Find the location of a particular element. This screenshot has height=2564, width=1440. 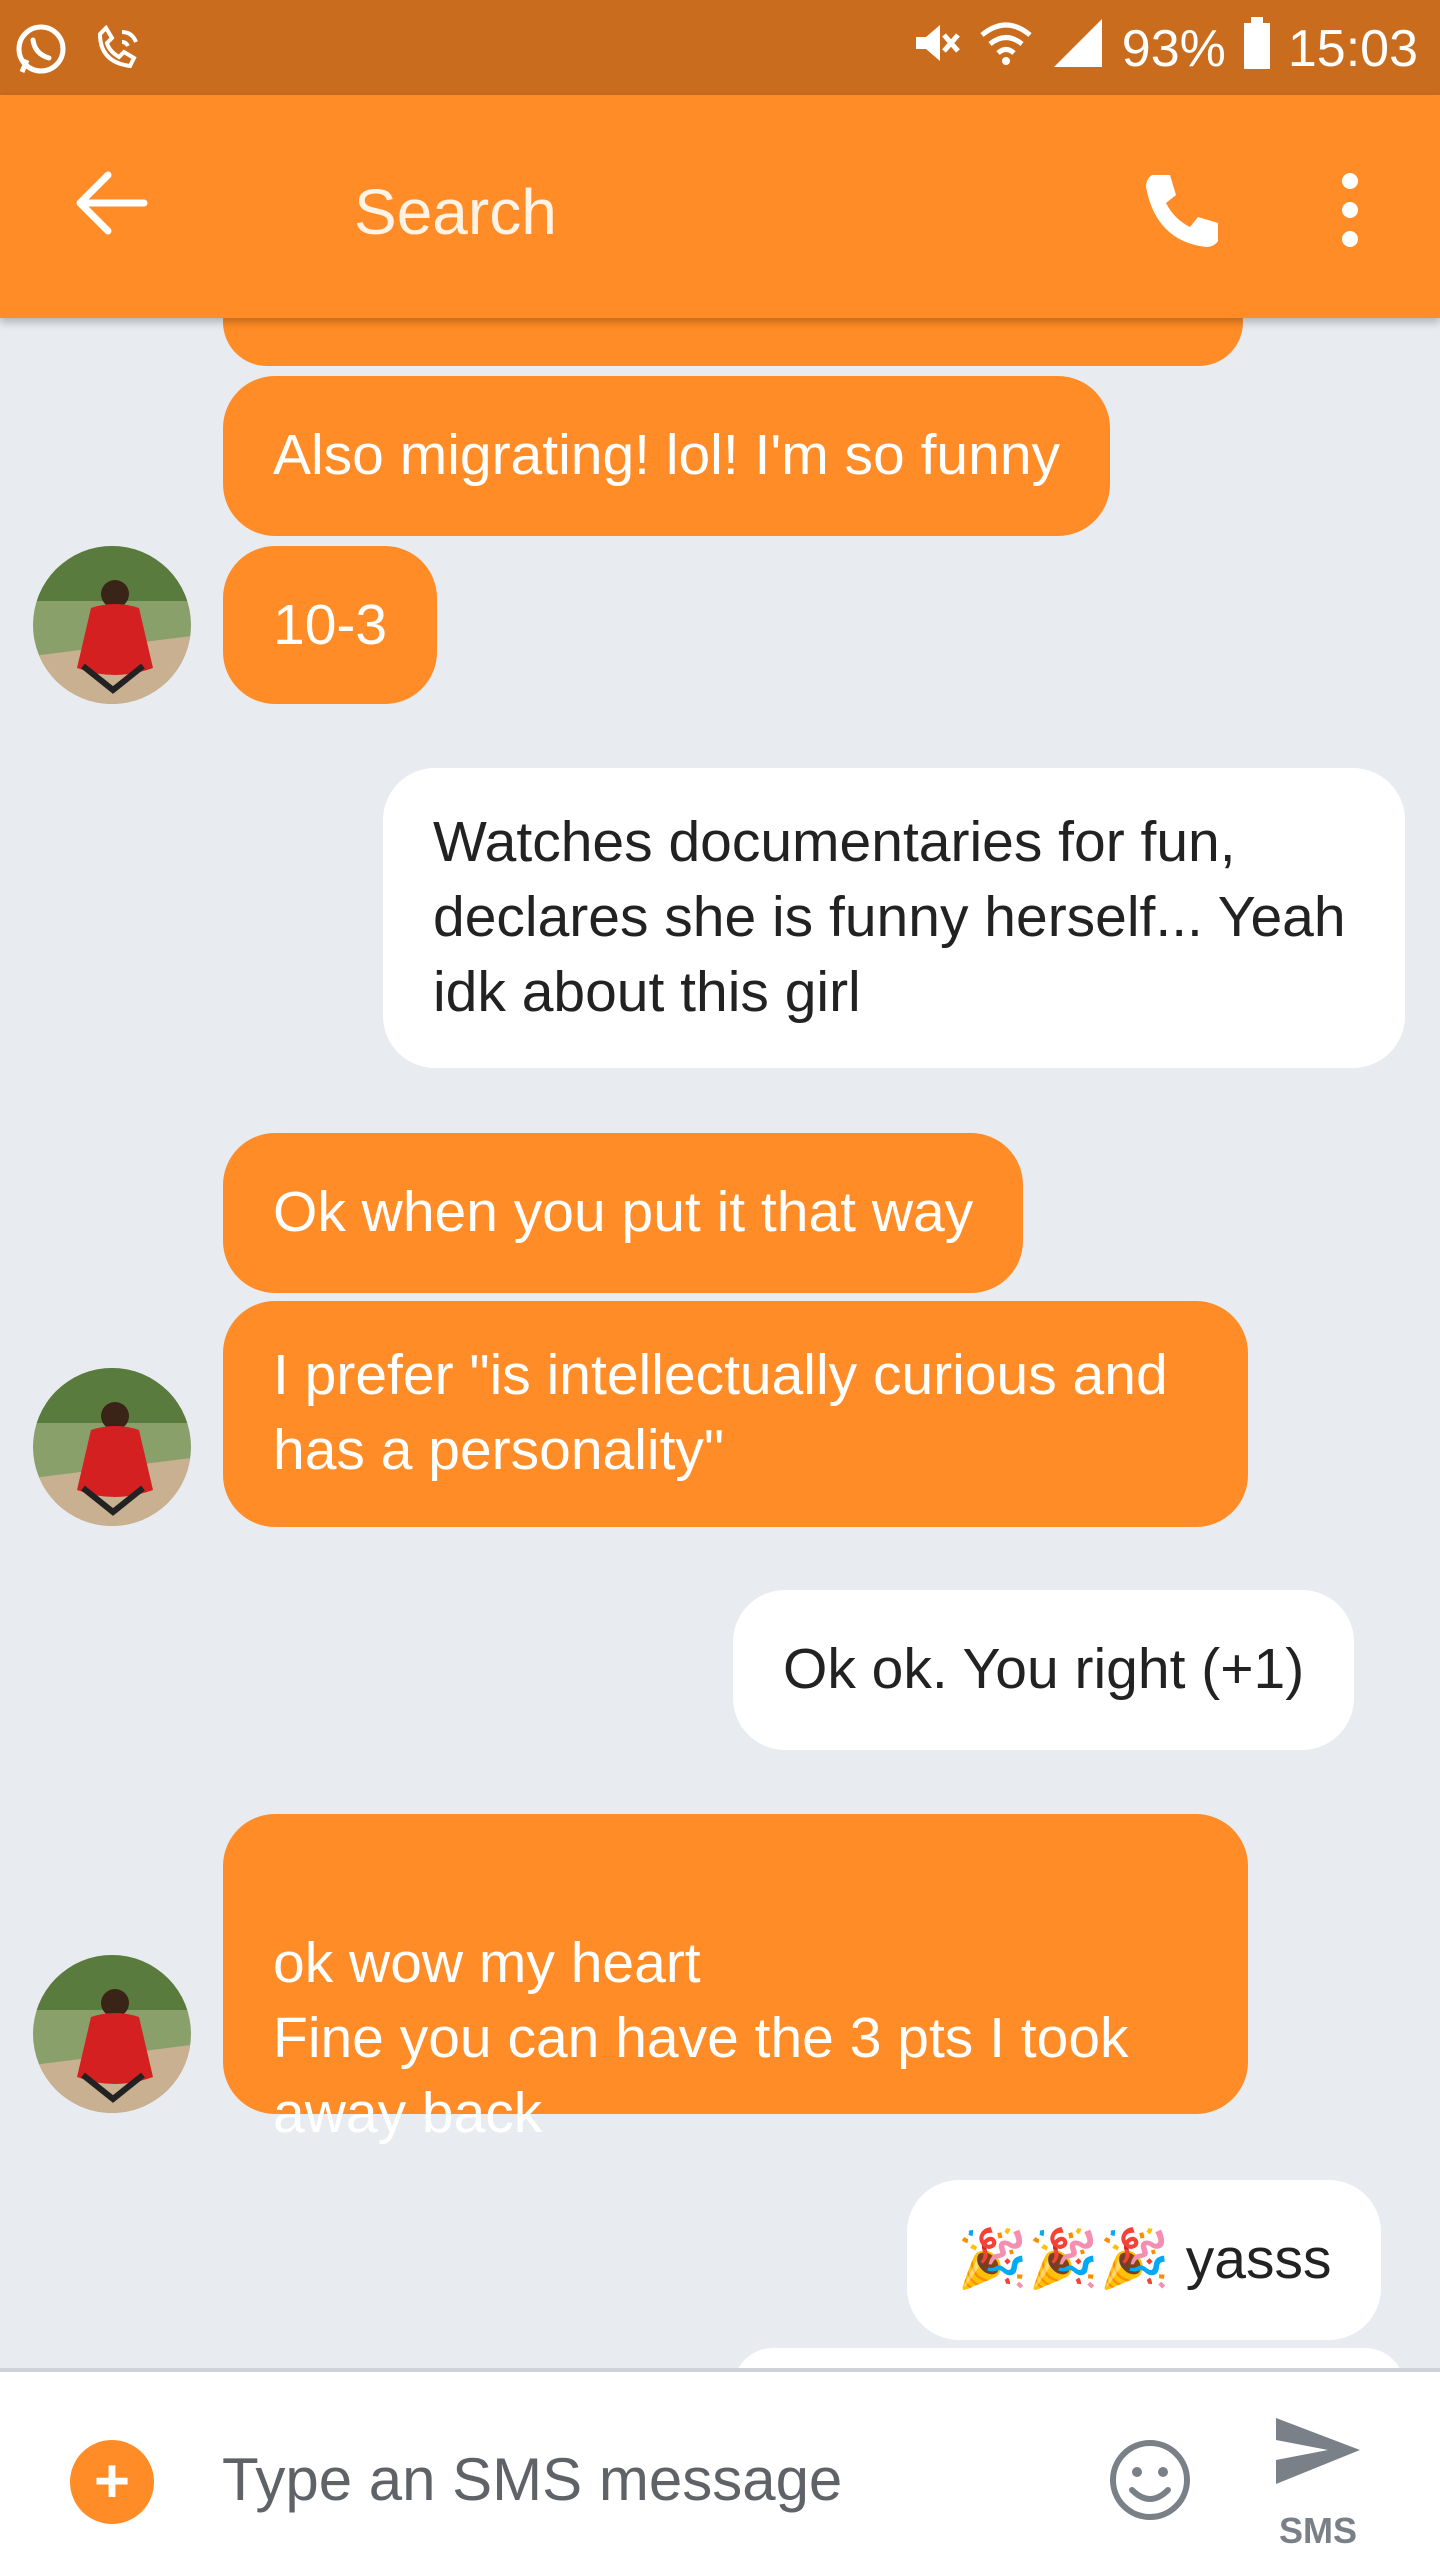

message-bubble-outgoing: 🎉🎉🎉 yasss is located at coordinates (1144, 2260).